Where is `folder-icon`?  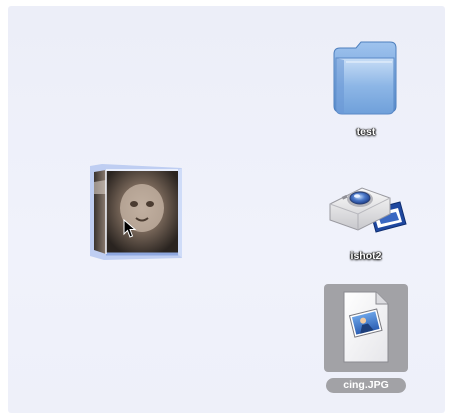
folder-icon is located at coordinates (365, 78).